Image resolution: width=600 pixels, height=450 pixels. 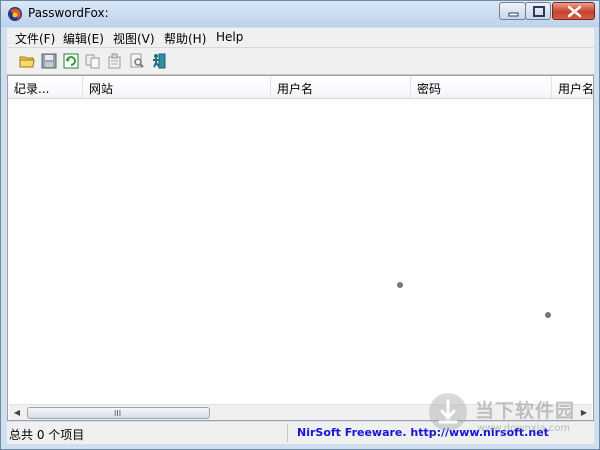 I want to click on exit-button, so click(x=159, y=61).